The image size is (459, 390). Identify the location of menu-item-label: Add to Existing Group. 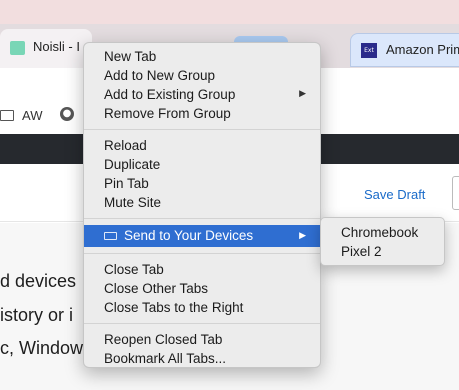
(170, 94).